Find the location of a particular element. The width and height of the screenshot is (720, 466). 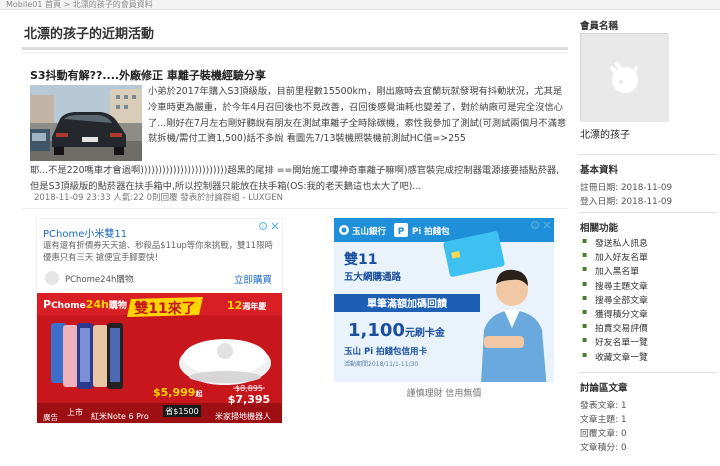

banner-logo-rest: Chome is located at coordinates (68, 306).